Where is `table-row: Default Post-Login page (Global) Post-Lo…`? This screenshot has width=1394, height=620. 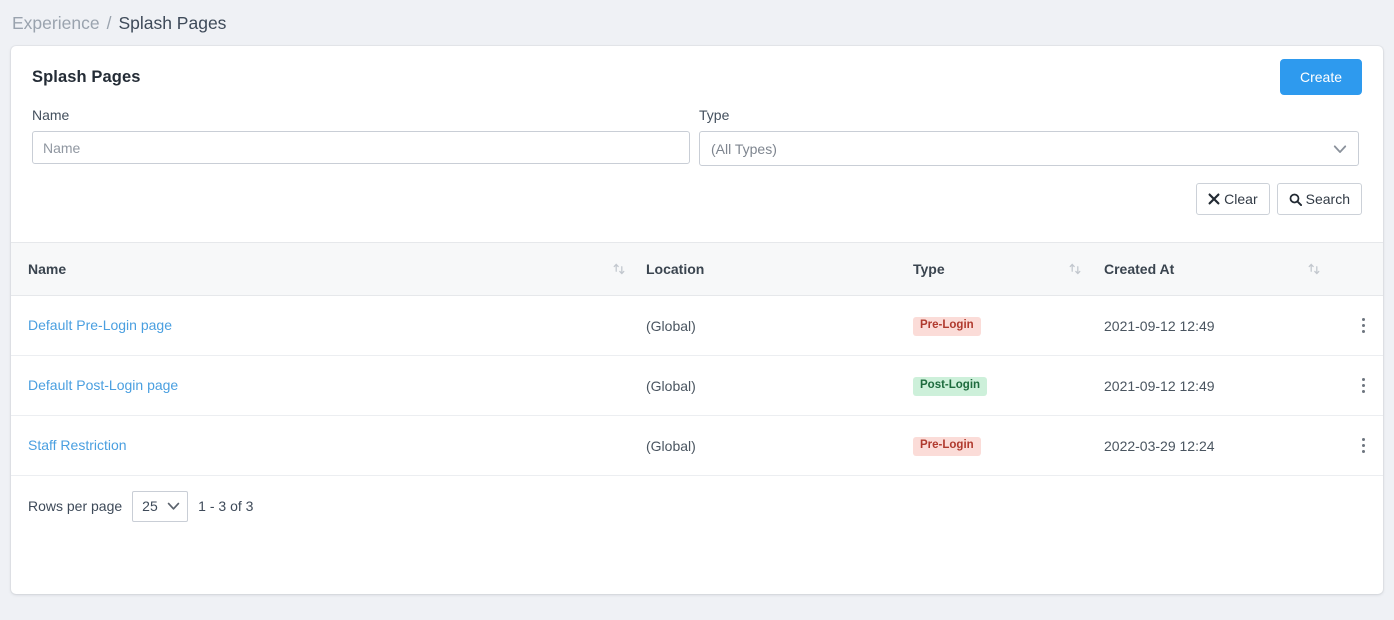 table-row: Default Post-Login page (Global) Post-Lo… is located at coordinates (697, 386).